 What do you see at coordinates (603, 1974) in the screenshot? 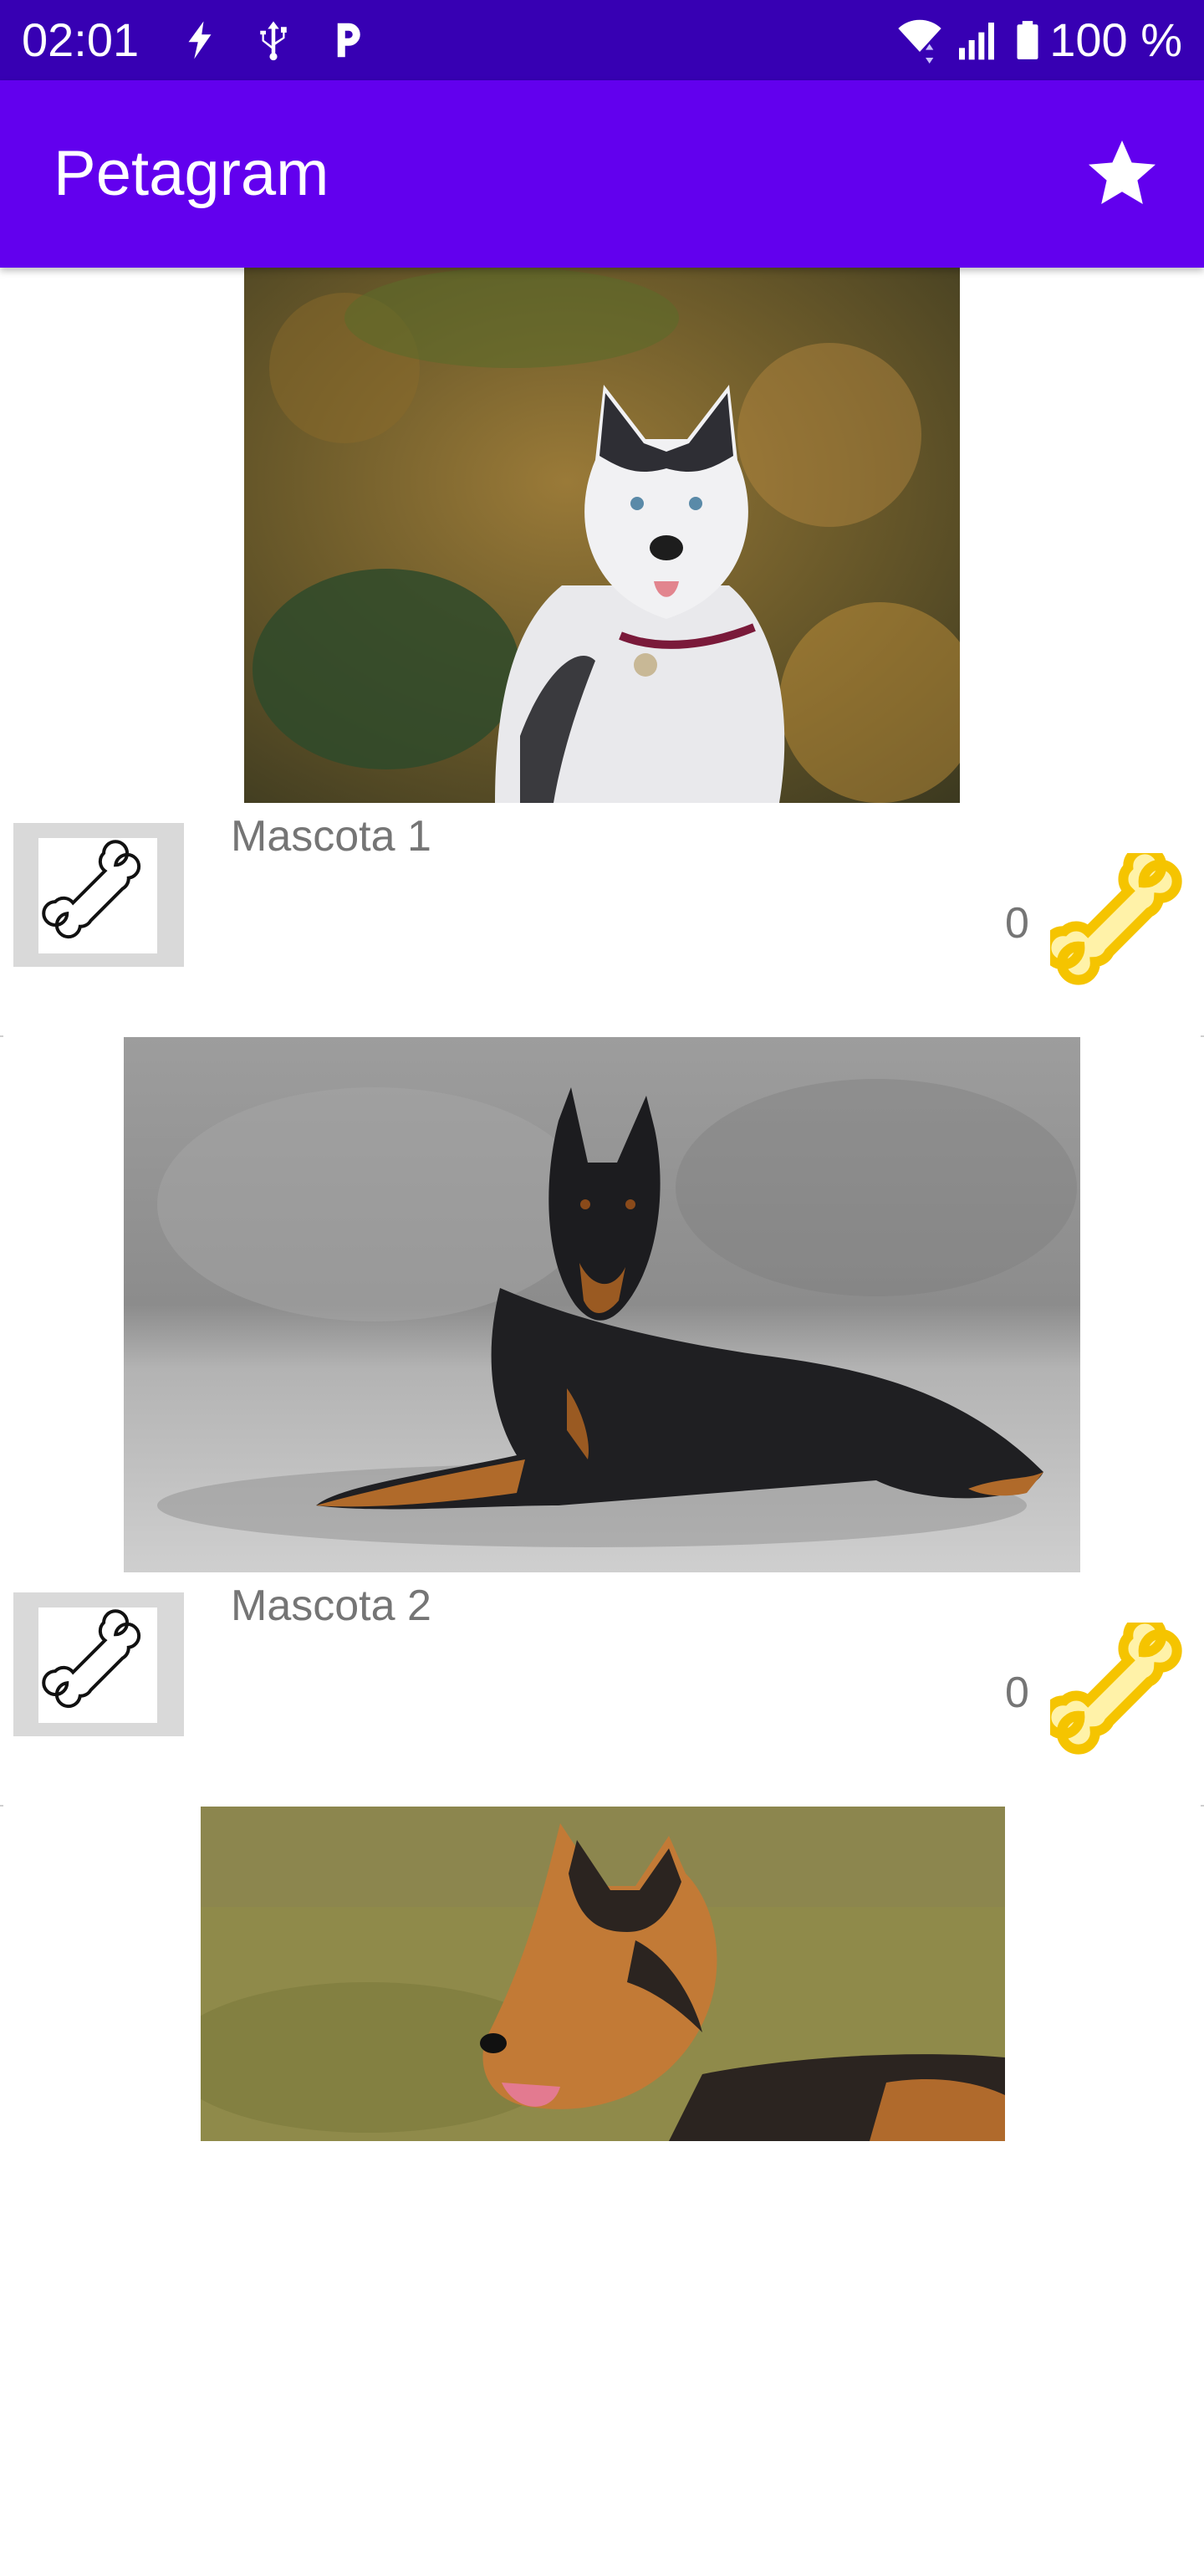
I see `german-shepherd-photo` at bounding box center [603, 1974].